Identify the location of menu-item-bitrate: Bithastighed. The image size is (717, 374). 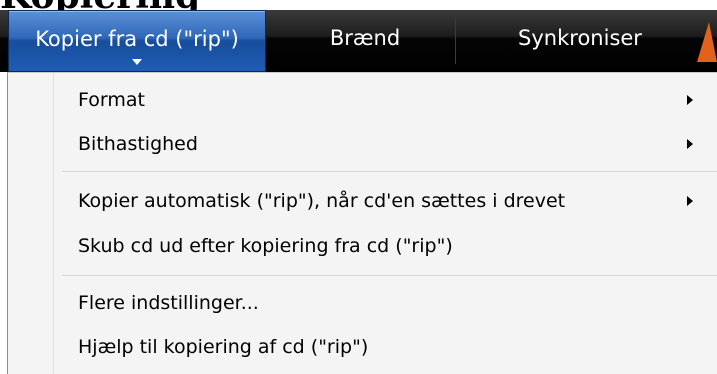
(362, 144).